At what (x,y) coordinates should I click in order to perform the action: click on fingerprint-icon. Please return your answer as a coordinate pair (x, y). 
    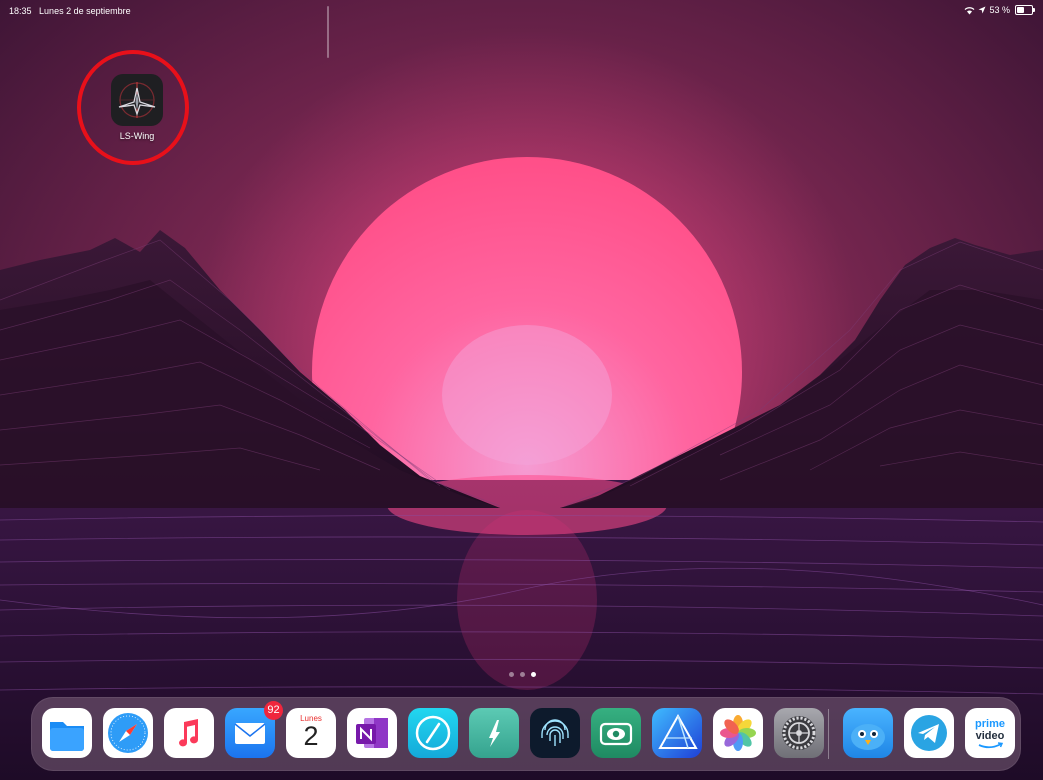
    Looking at the image, I should click on (555, 733).